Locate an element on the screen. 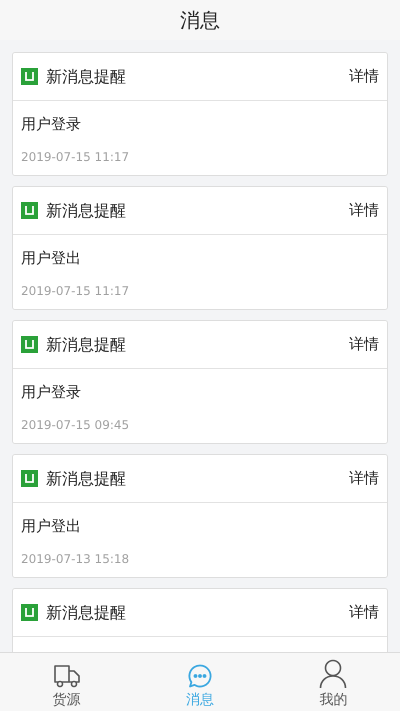 This screenshot has height=711, width=400. message-time: 2019-07-13 15:18 is located at coordinates (75, 559).